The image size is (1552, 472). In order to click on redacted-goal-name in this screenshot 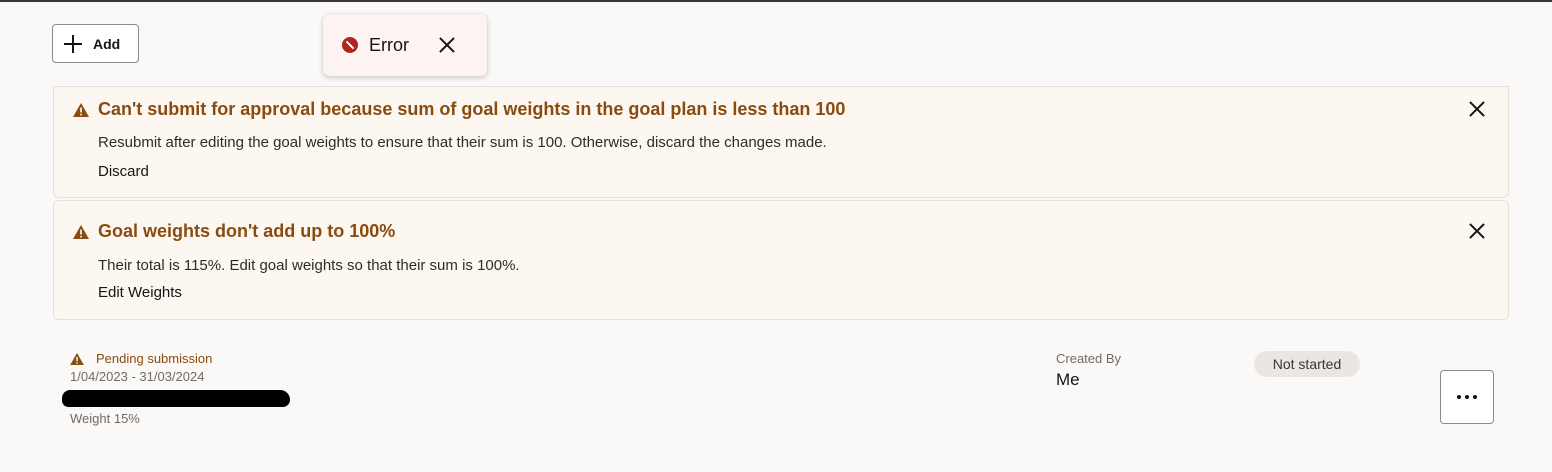, I will do `click(176, 398)`.